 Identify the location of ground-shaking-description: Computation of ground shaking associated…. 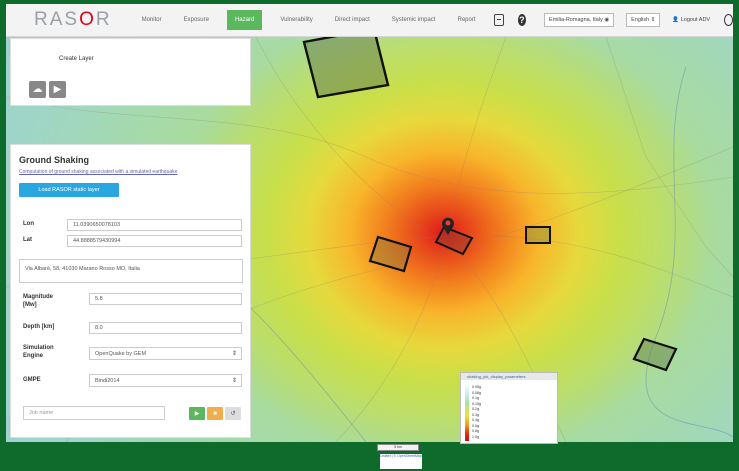
(98, 172).